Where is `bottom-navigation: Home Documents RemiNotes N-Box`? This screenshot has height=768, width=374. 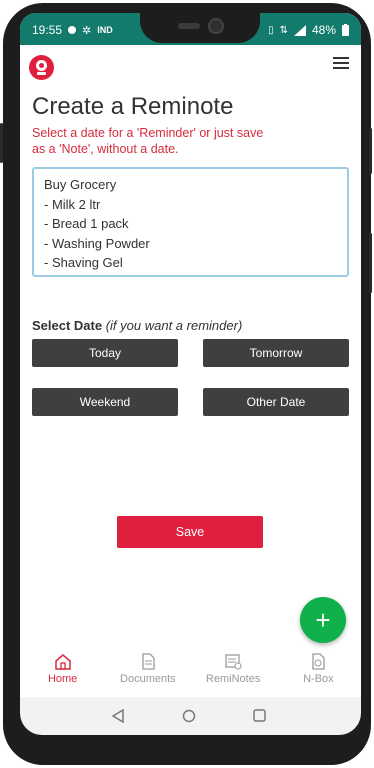
bottom-navigation: Home Documents RemiNotes N-Box is located at coordinates (190, 675).